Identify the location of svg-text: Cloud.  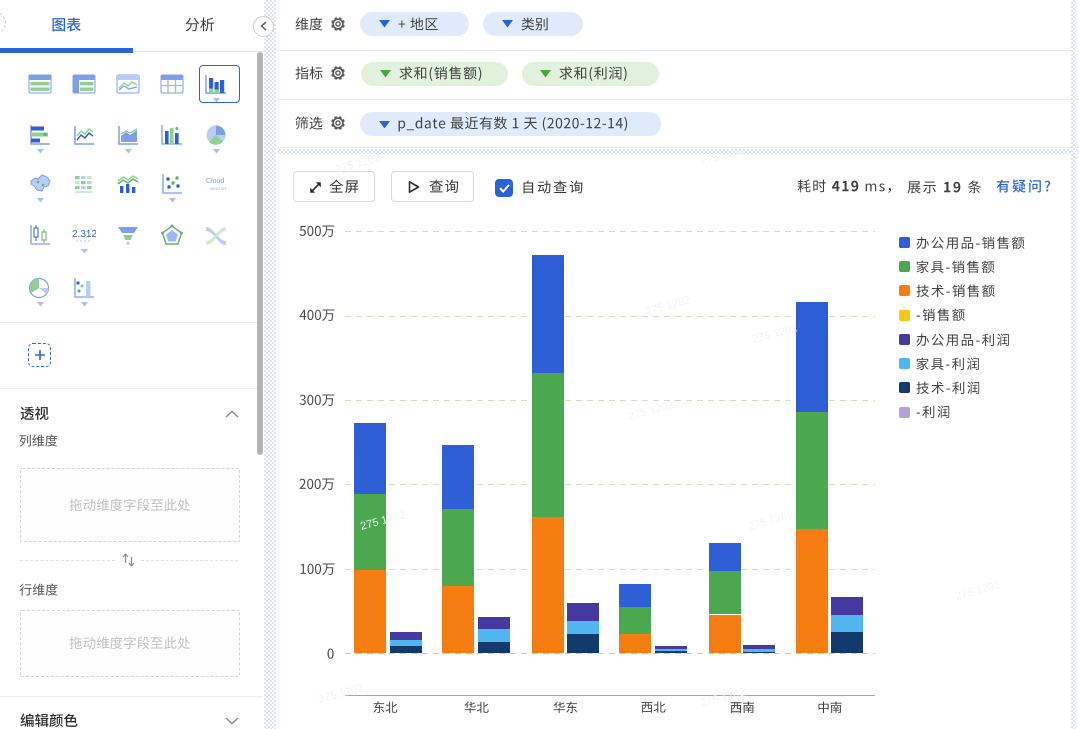
(215, 181).